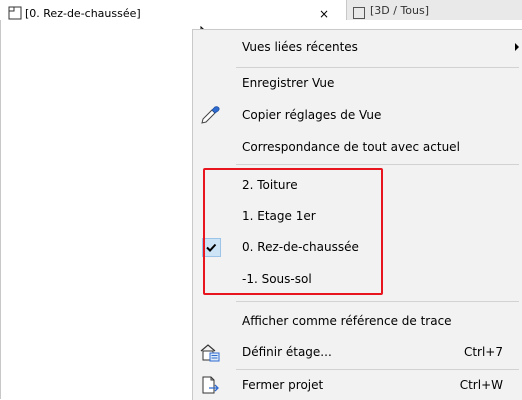 This screenshot has height=400, width=522. What do you see at coordinates (357, 385) in the screenshot?
I see `menu-item-close-project: Fermer projet Ctrl+W` at bounding box center [357, 385].